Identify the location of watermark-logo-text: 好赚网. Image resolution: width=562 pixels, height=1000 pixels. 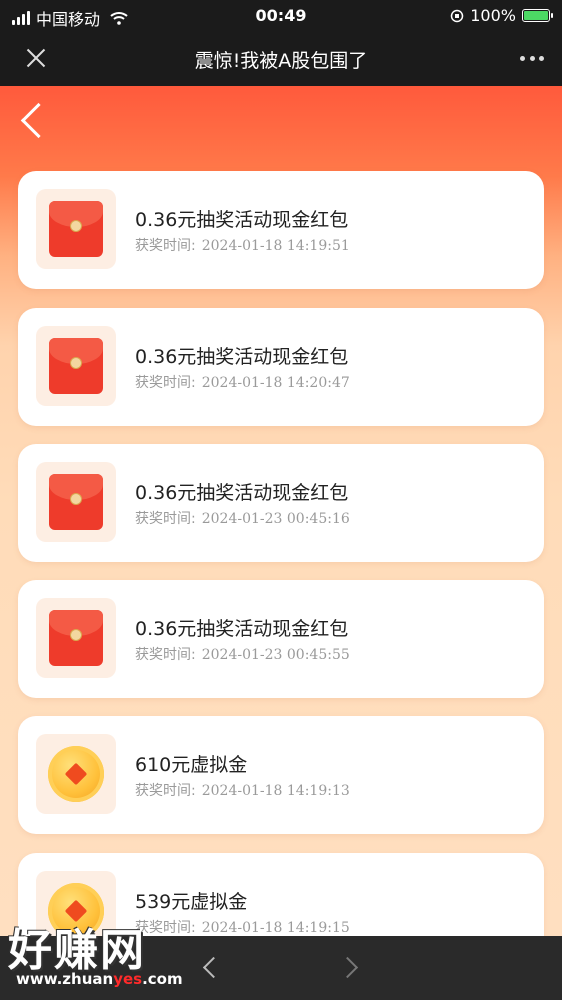
(77, 950).